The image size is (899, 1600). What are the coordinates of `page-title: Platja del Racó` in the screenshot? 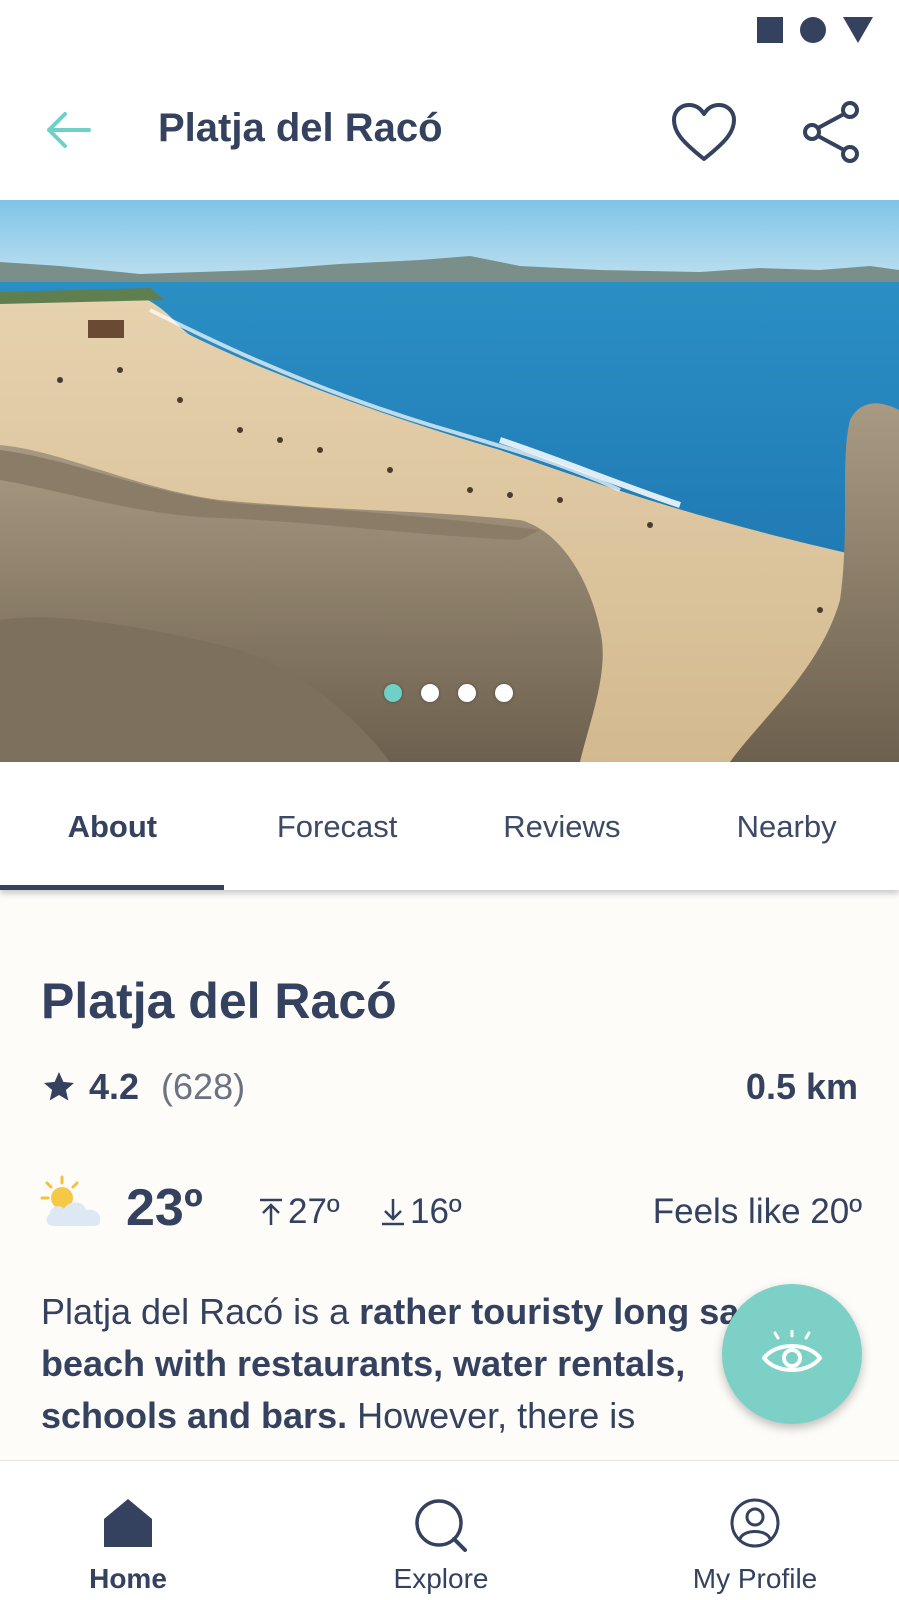 It's located at (300, 128).